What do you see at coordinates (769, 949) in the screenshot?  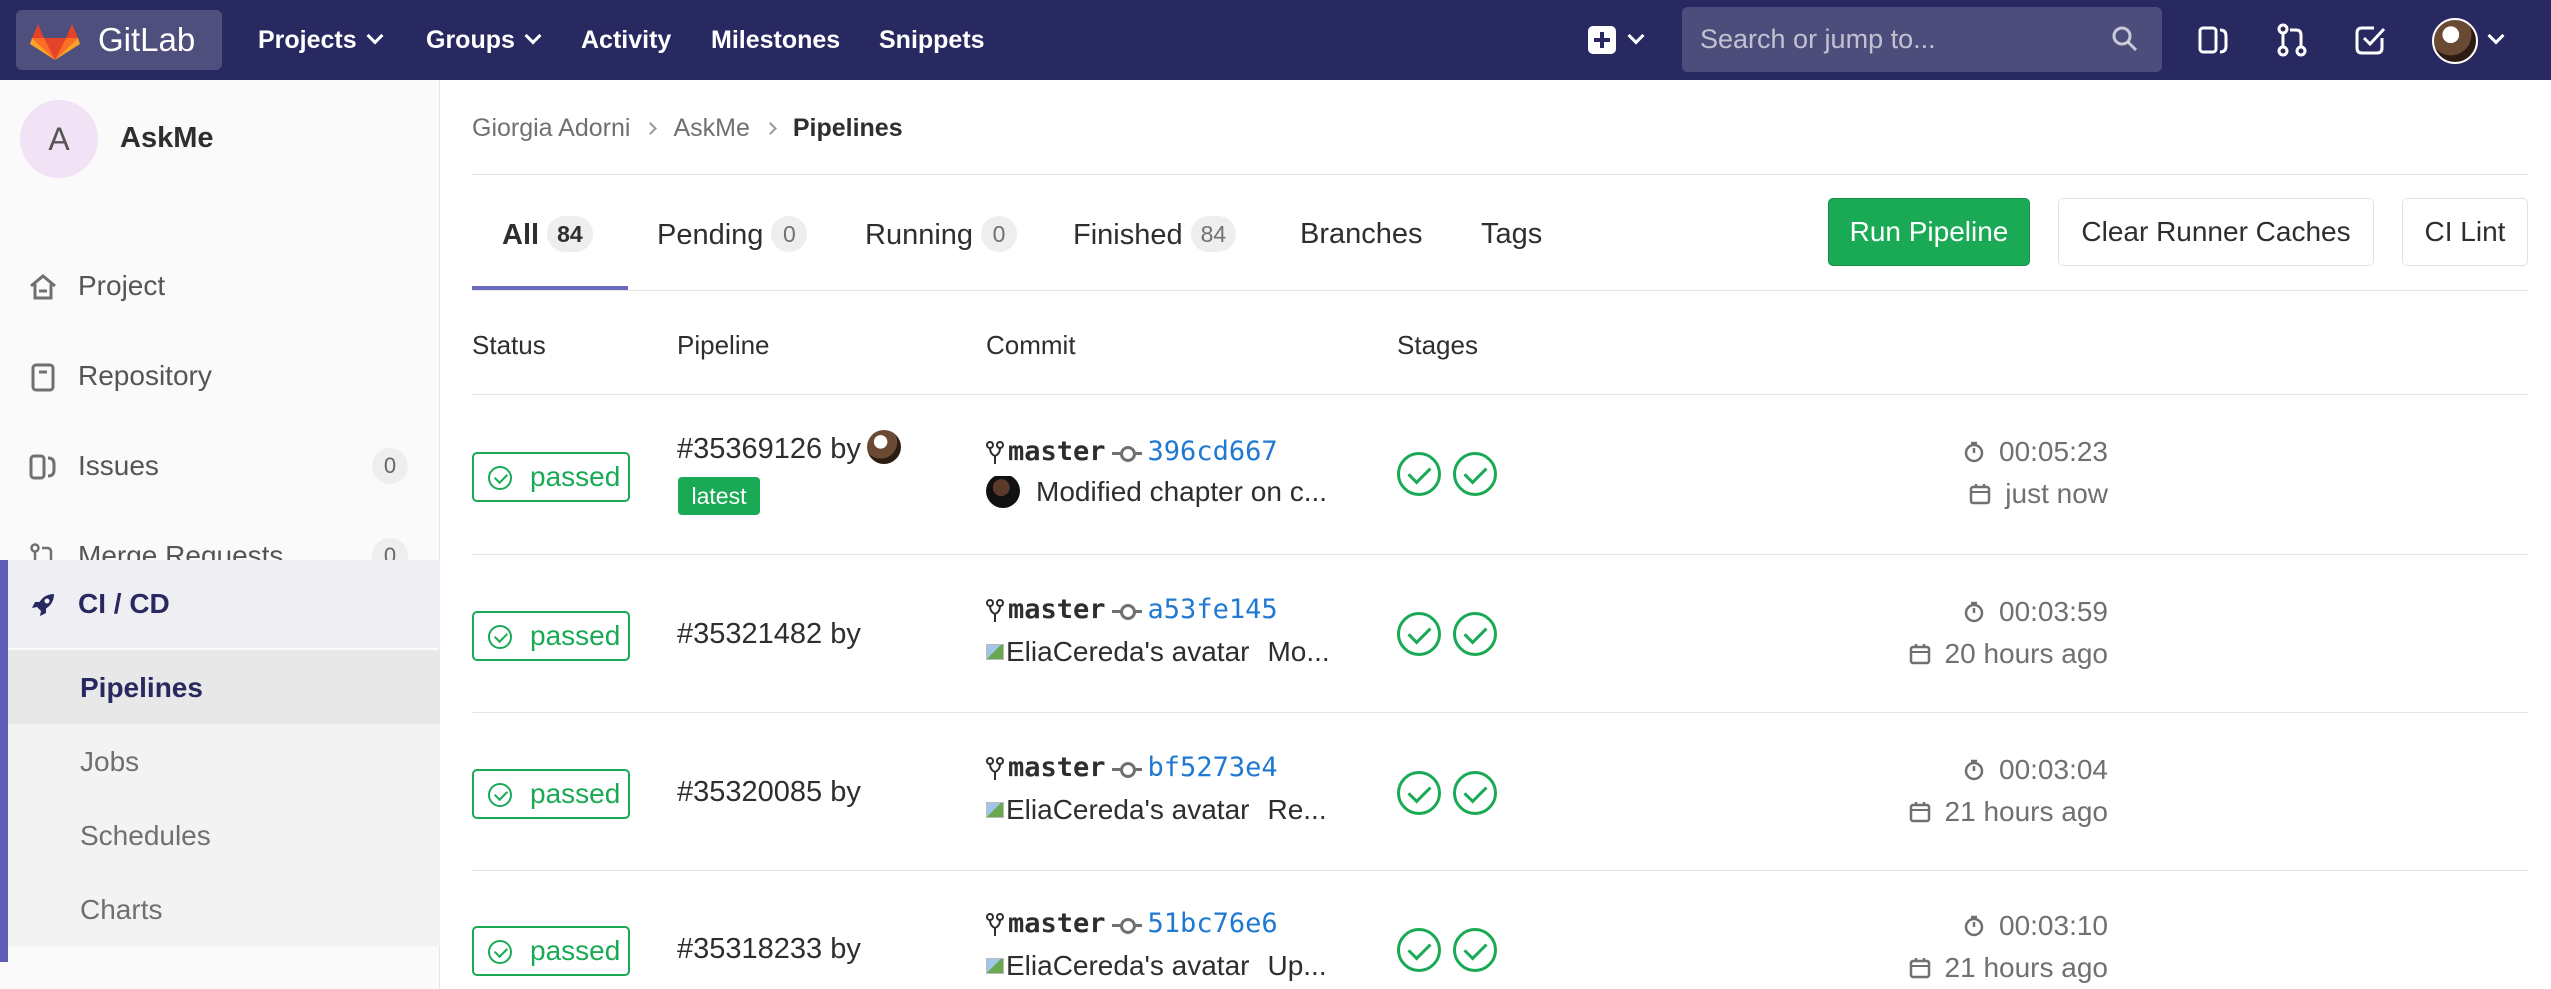 I see `pipeline-id-link: #35318233 by` at bounding box center [769, 949].